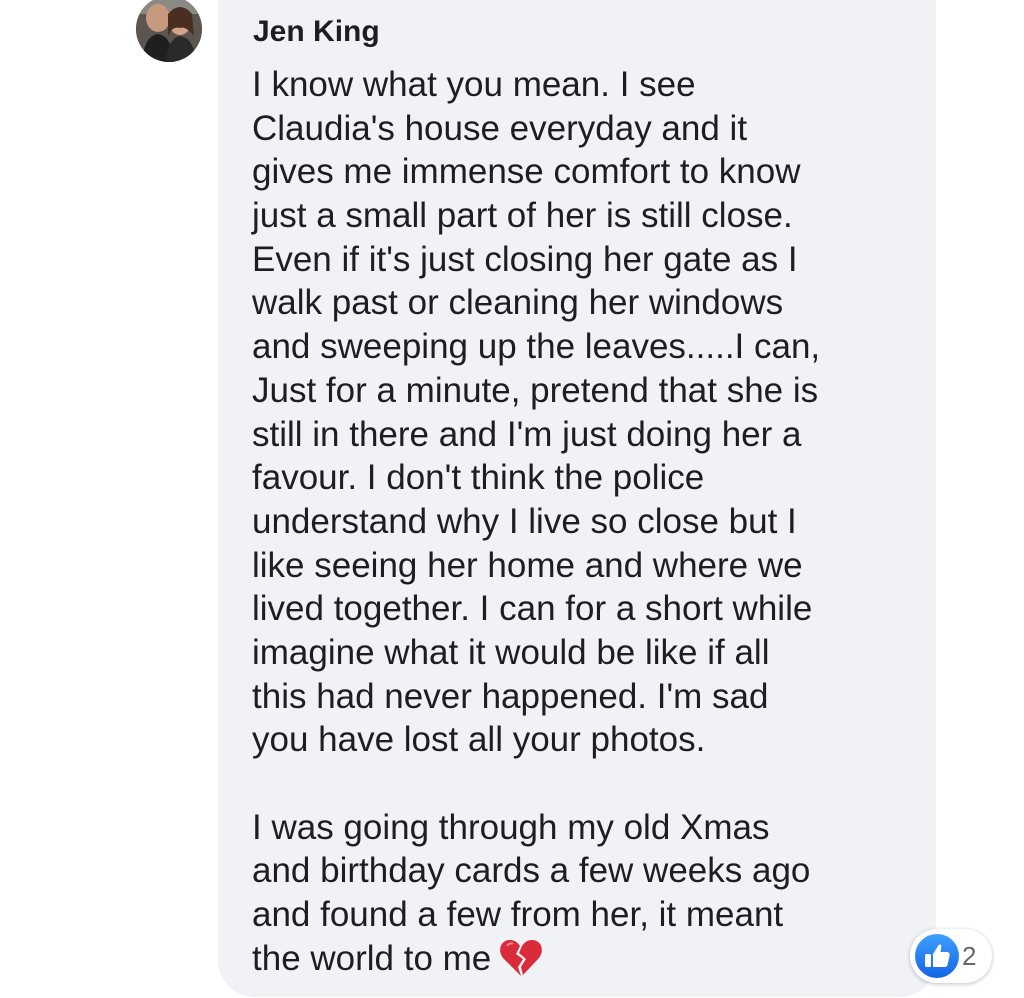 Image resolution: width=1024 pixels, height=998 pixels. I want to click on comment-line: understand why I live so close but I, so click(524, 521).